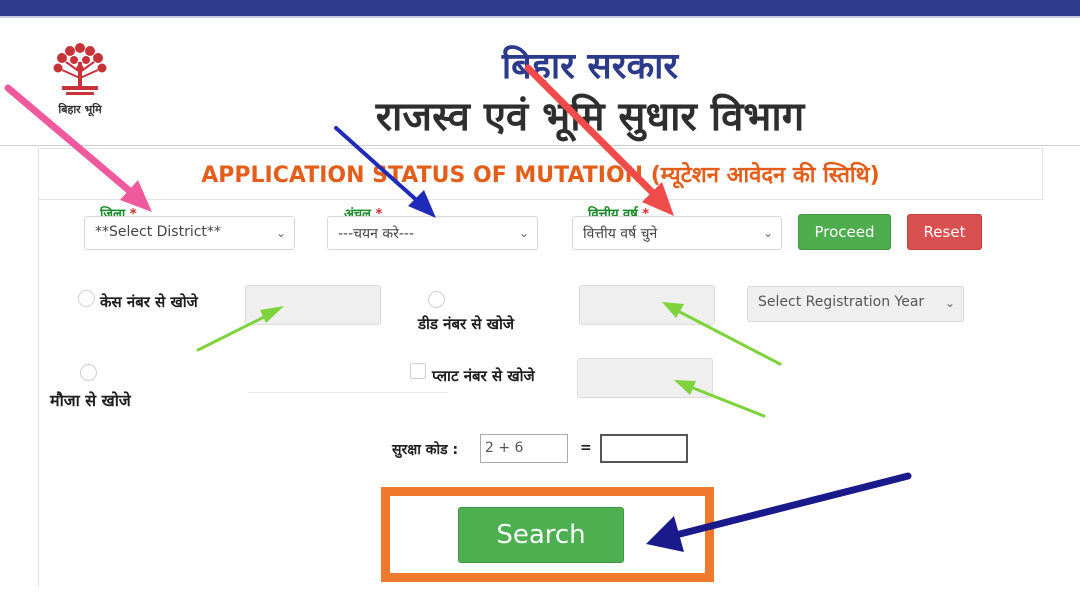 The height and width of the screenshot is (613, 1080). I want to click on navy-arrow-icon, so click(779, 512).